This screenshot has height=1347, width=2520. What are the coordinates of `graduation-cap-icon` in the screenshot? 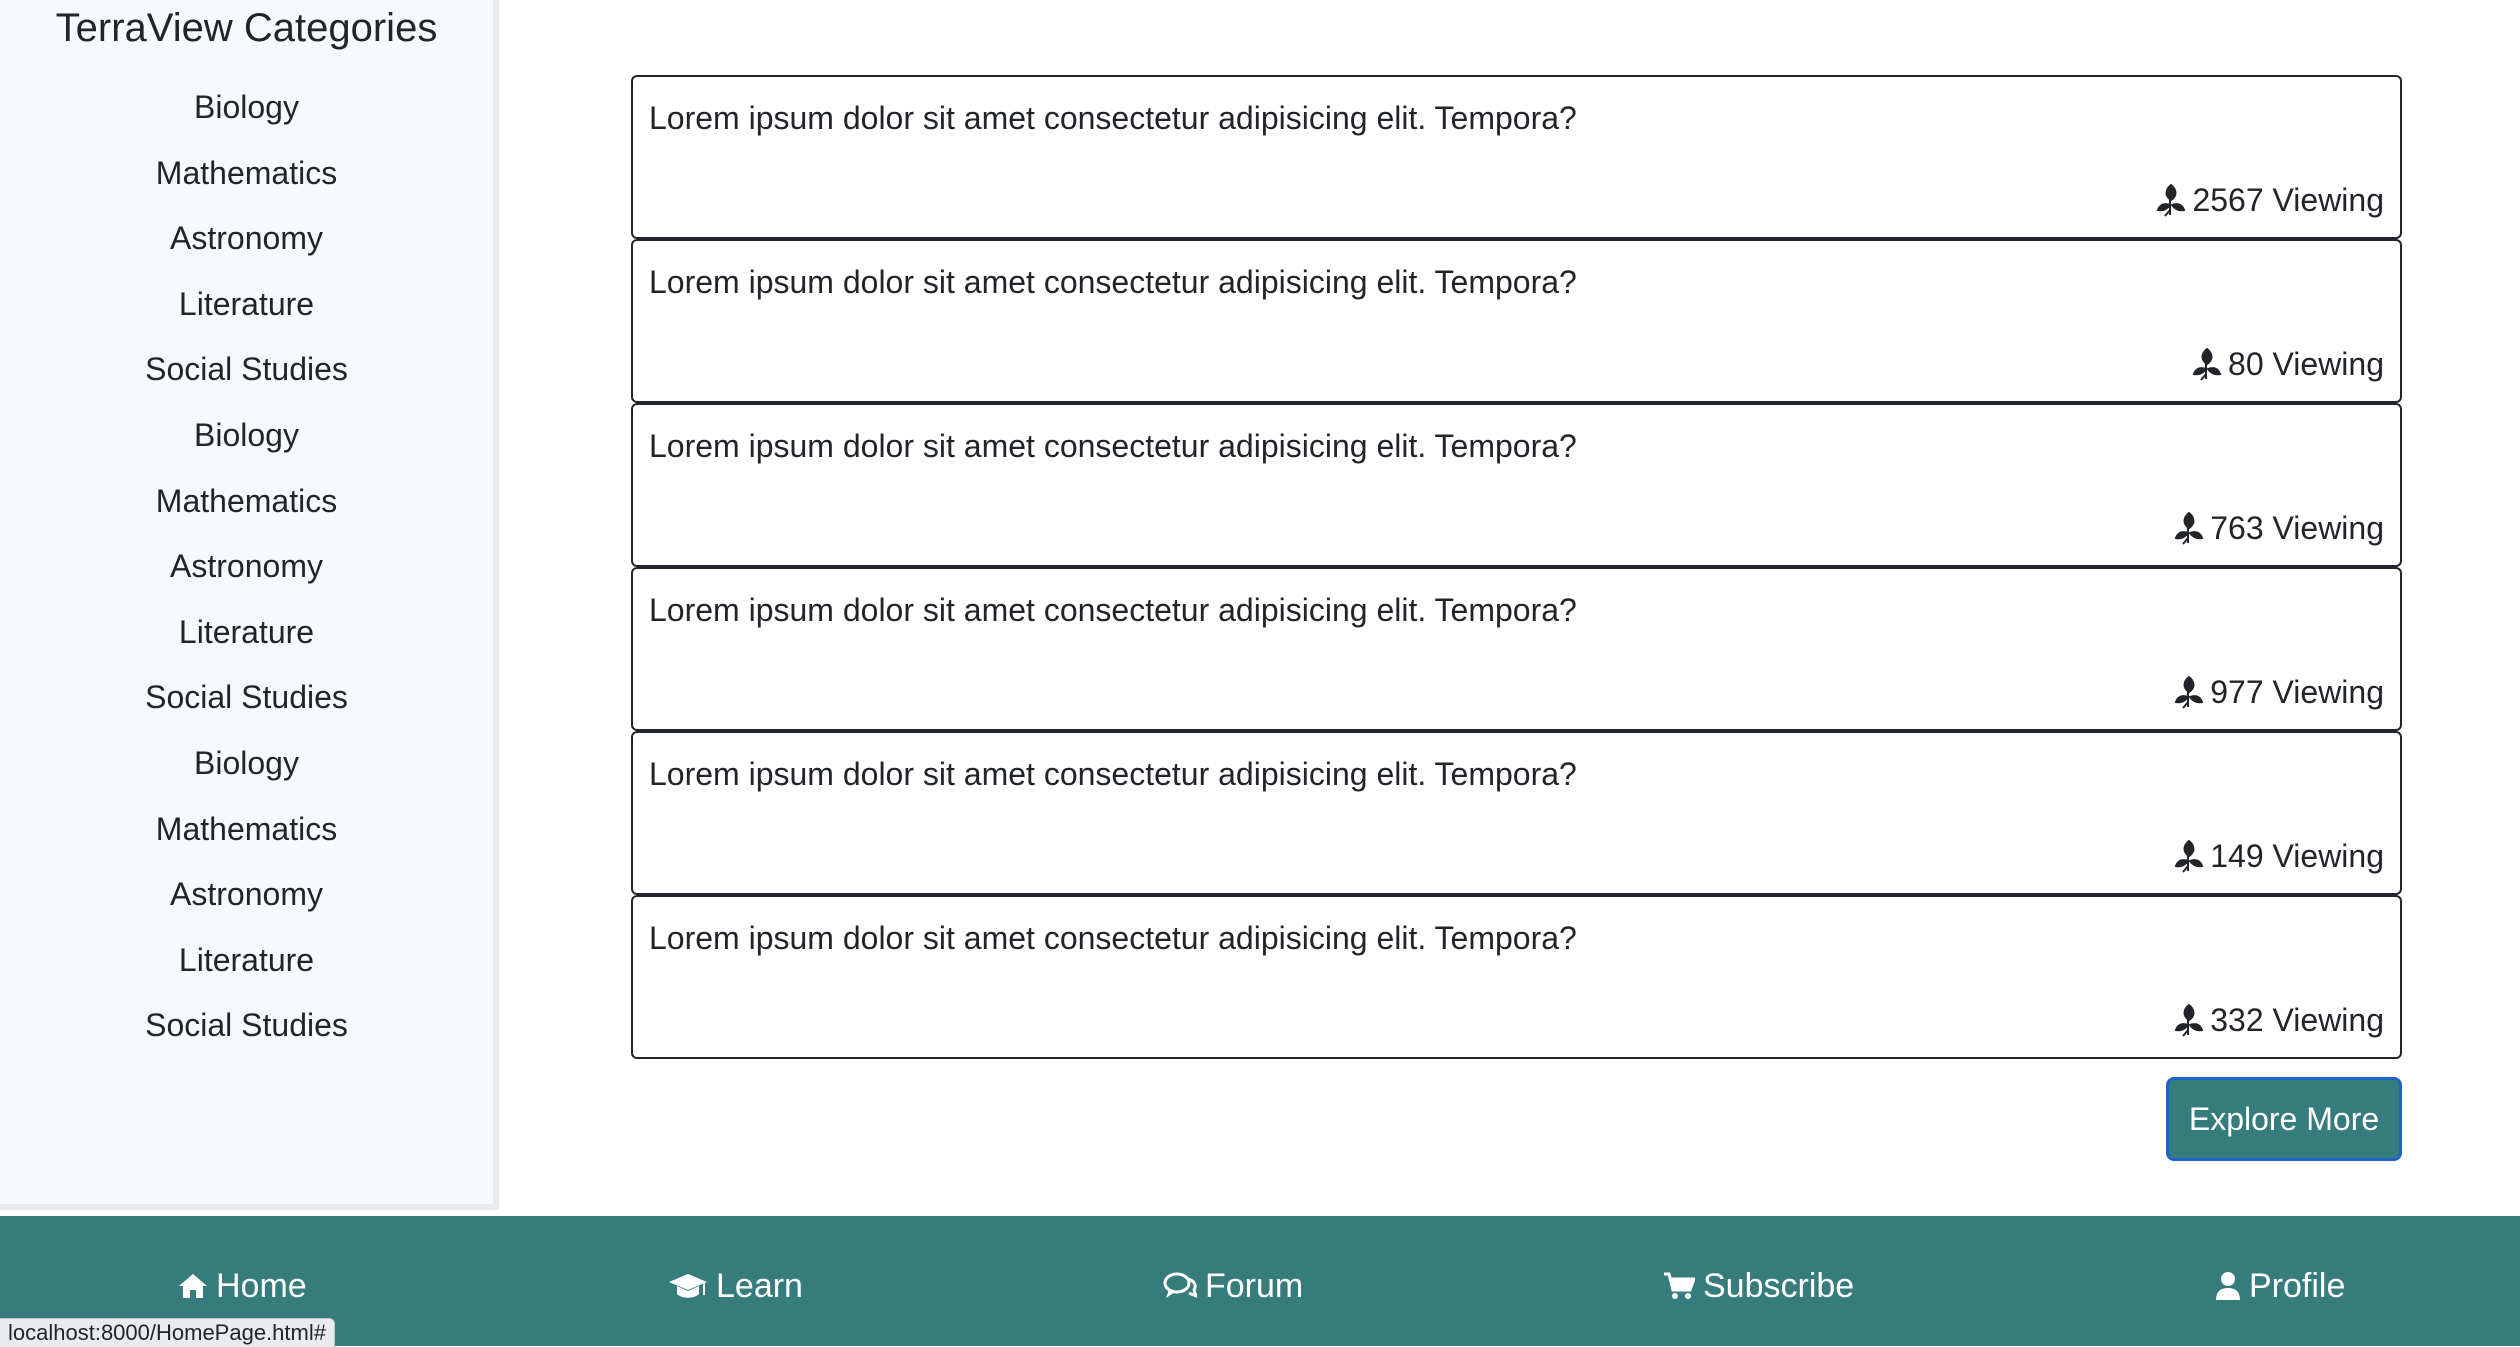 It's located at (688, 1286).